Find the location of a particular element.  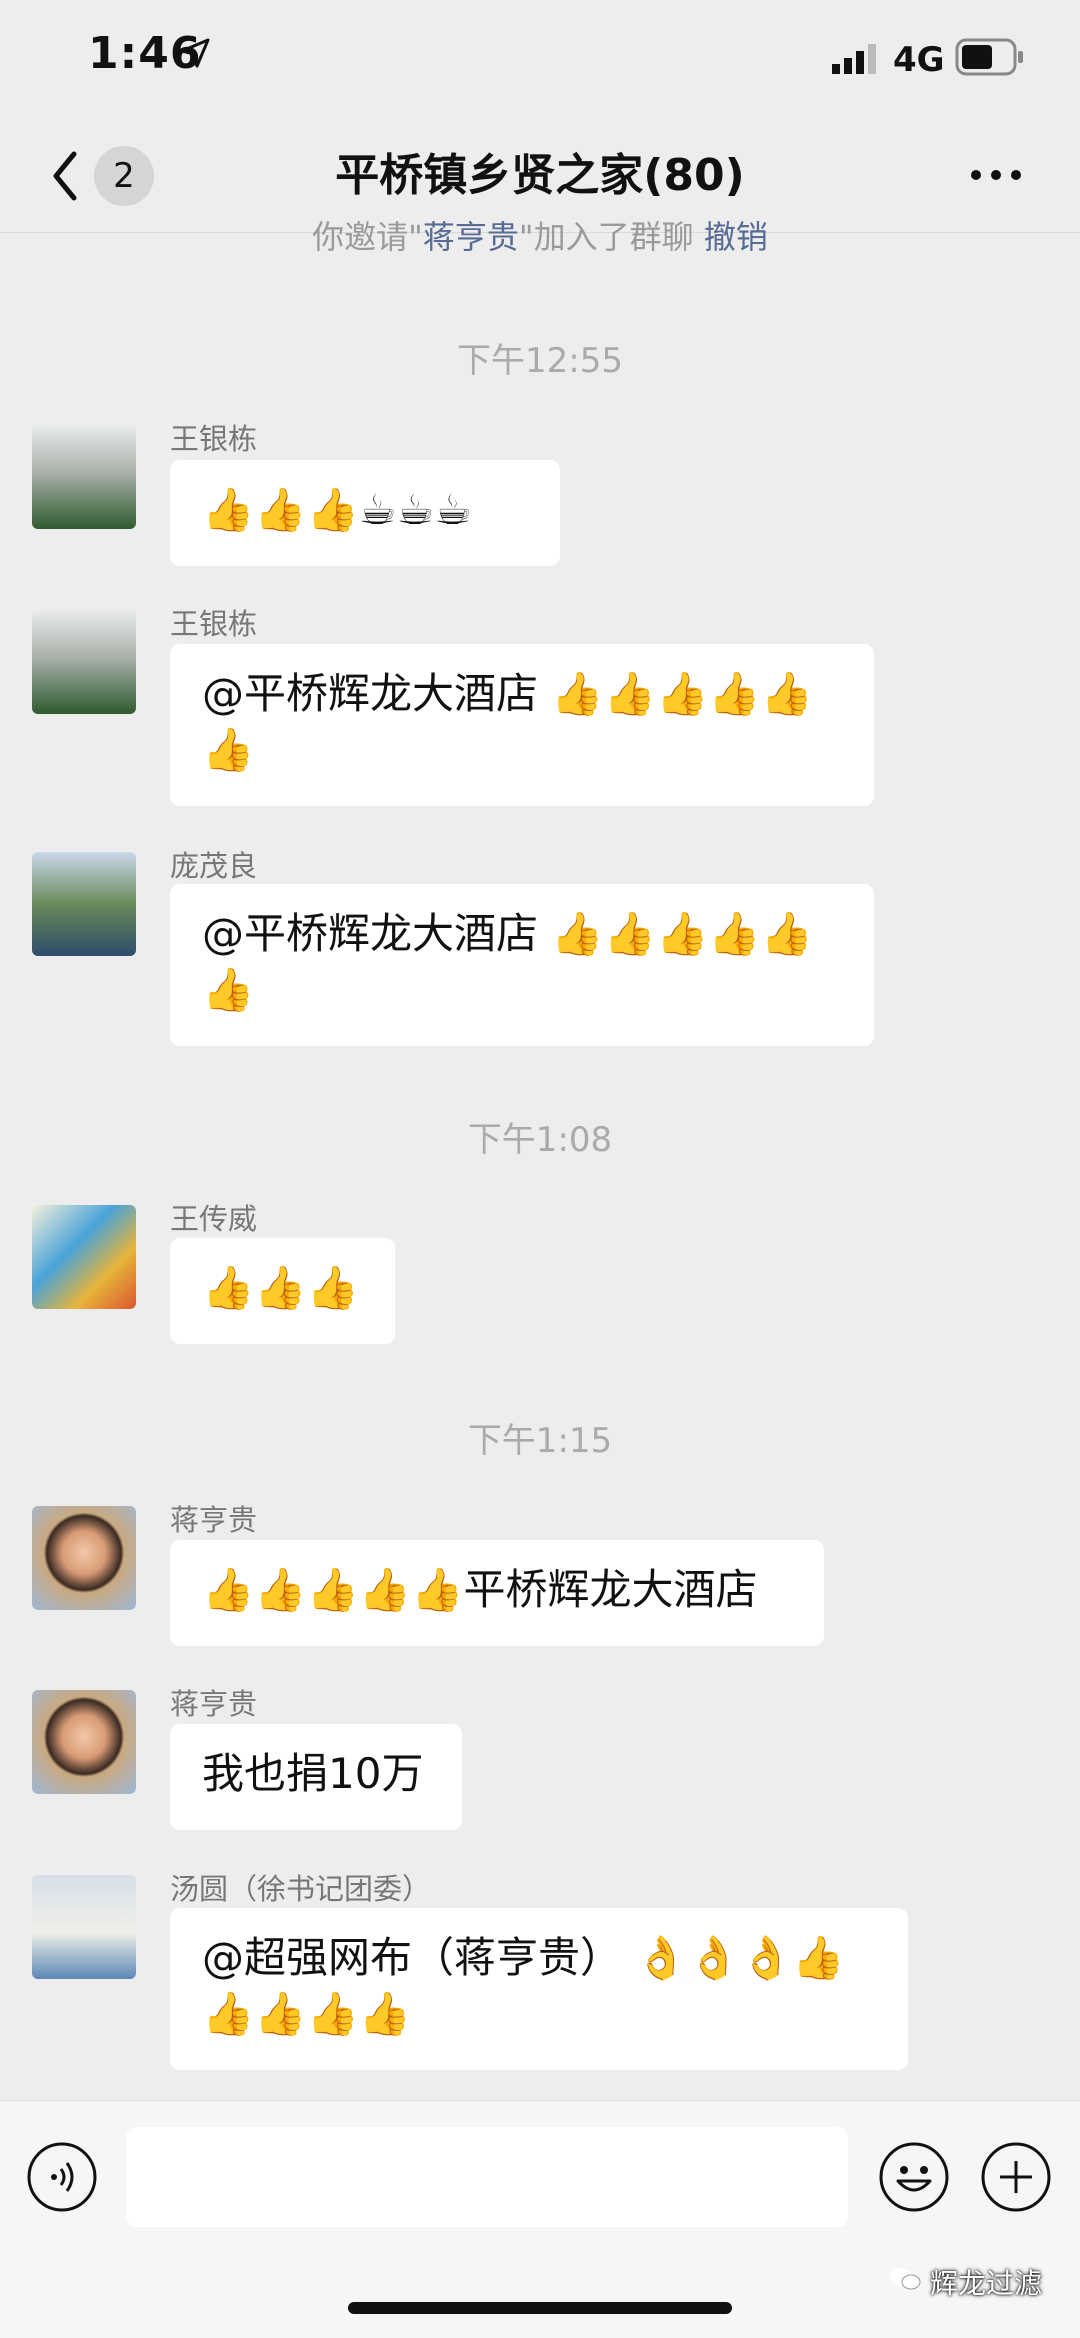

message-bubble: 我也捐10万 is located at coordinates (316, 1777).